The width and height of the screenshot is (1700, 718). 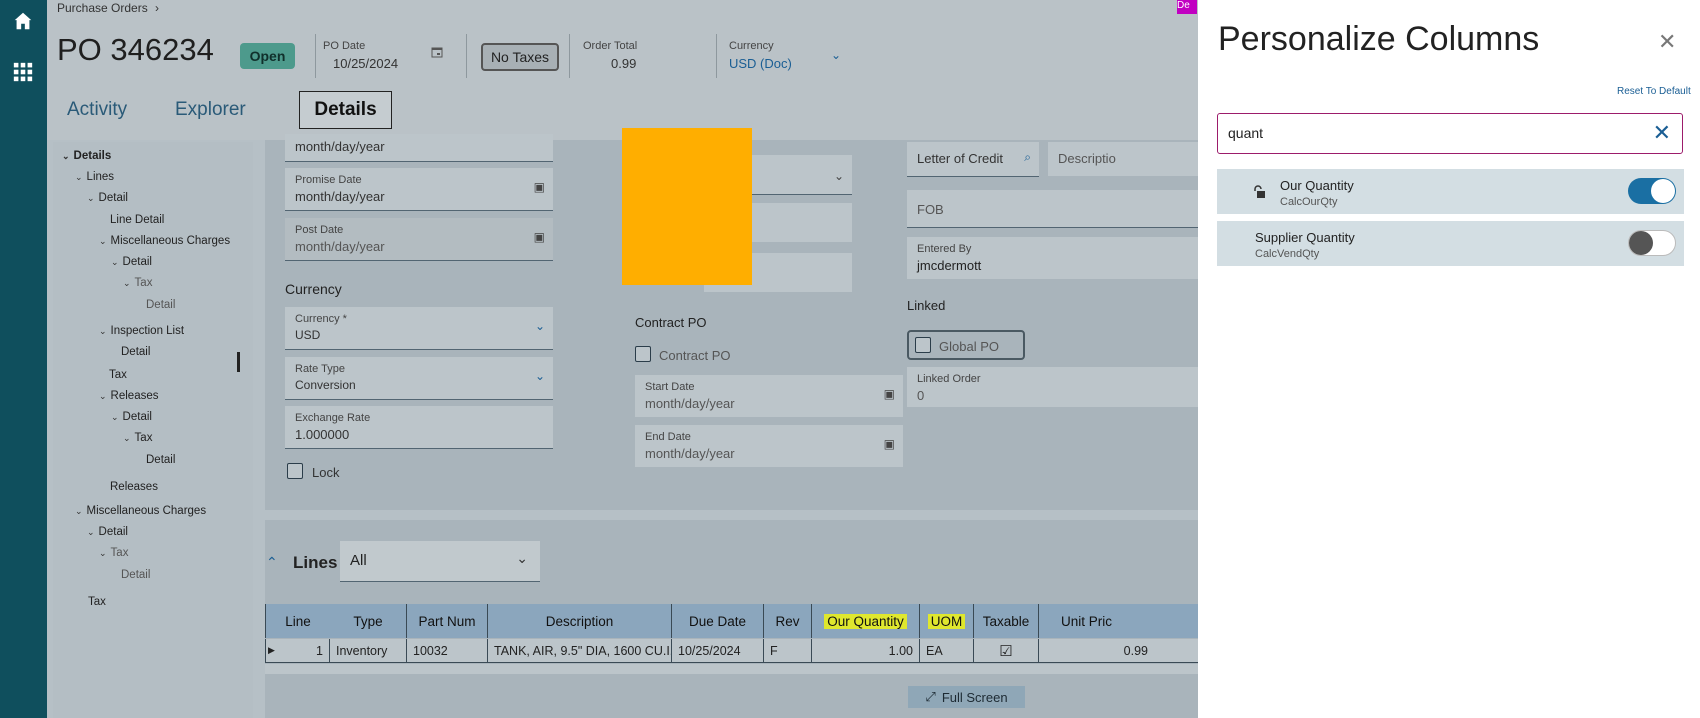 I want to click on table-cell: 10032, so click(x=447, y=651).